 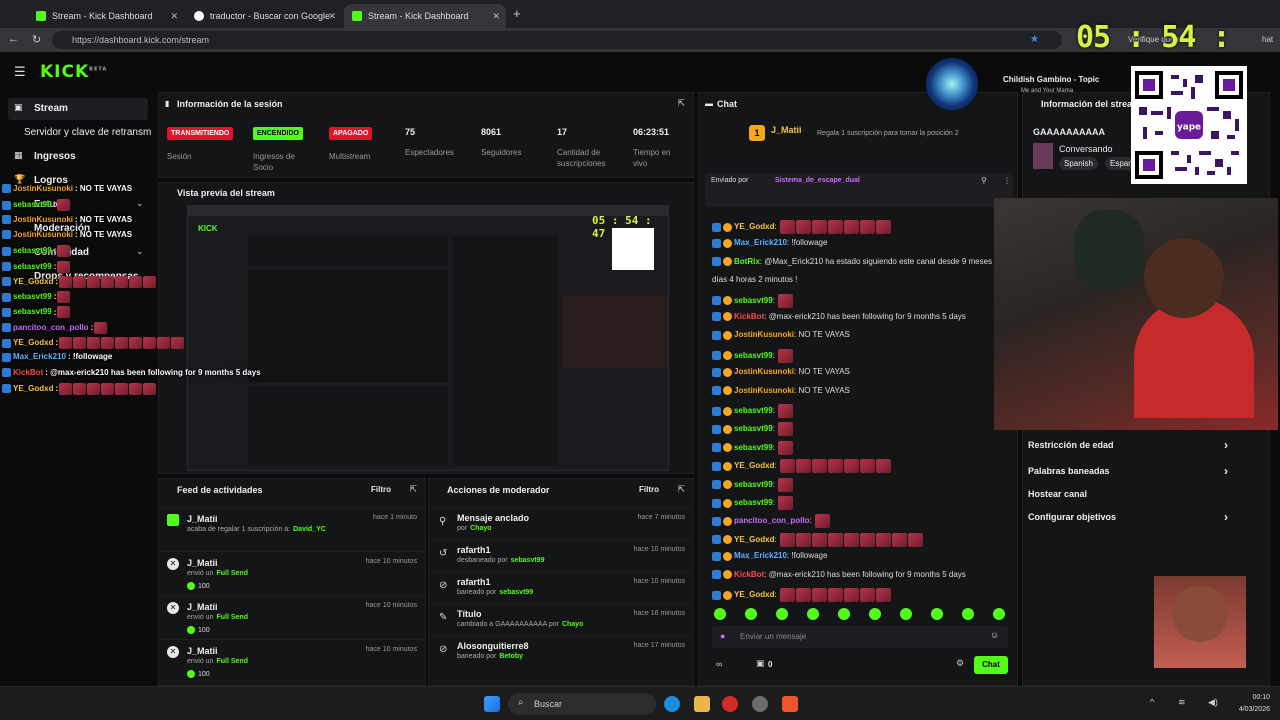 What do you see at coordinates (55, 156) in the screenshot?
I see `sidebar-item-ingresos: Ingresos` at bounding box center [55, 156].